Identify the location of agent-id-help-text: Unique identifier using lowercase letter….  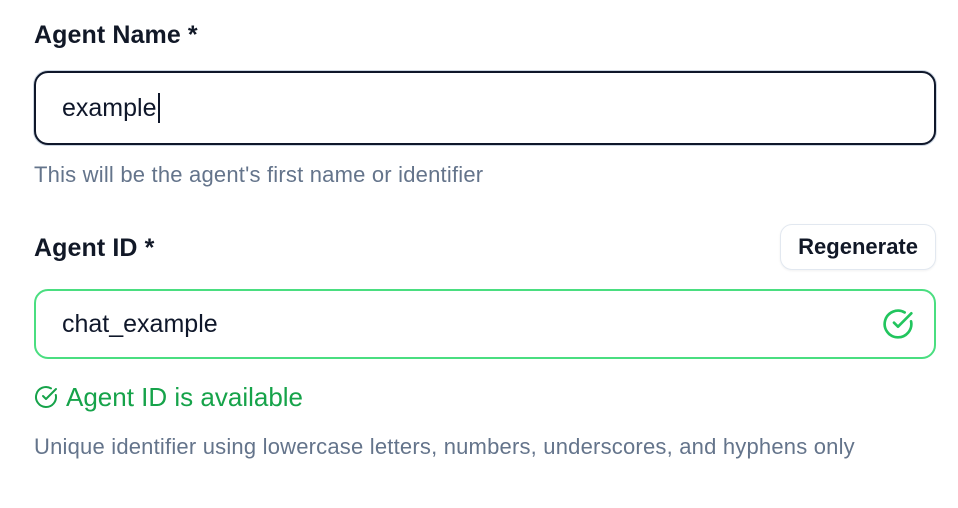
(444, 446).